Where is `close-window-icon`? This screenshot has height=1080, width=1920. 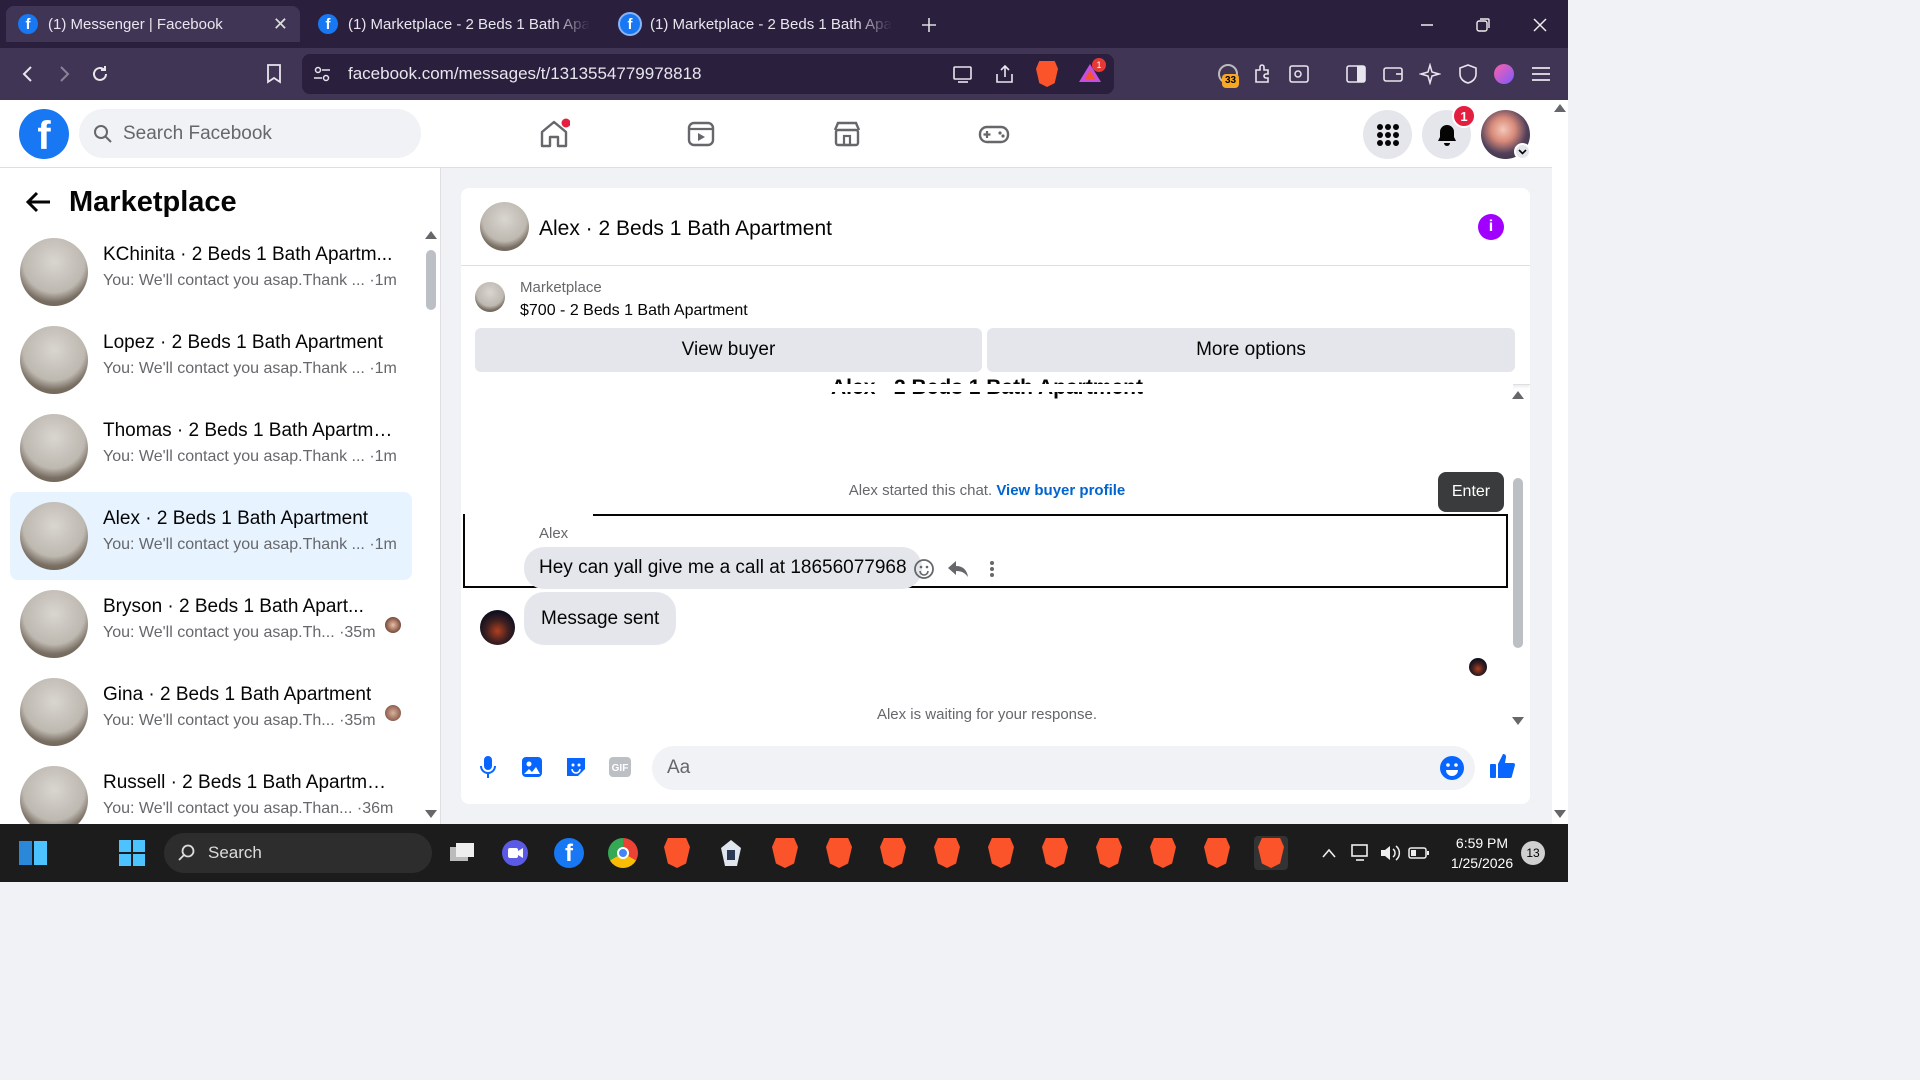 close-window-icon is located at coordinates (1540, 25).